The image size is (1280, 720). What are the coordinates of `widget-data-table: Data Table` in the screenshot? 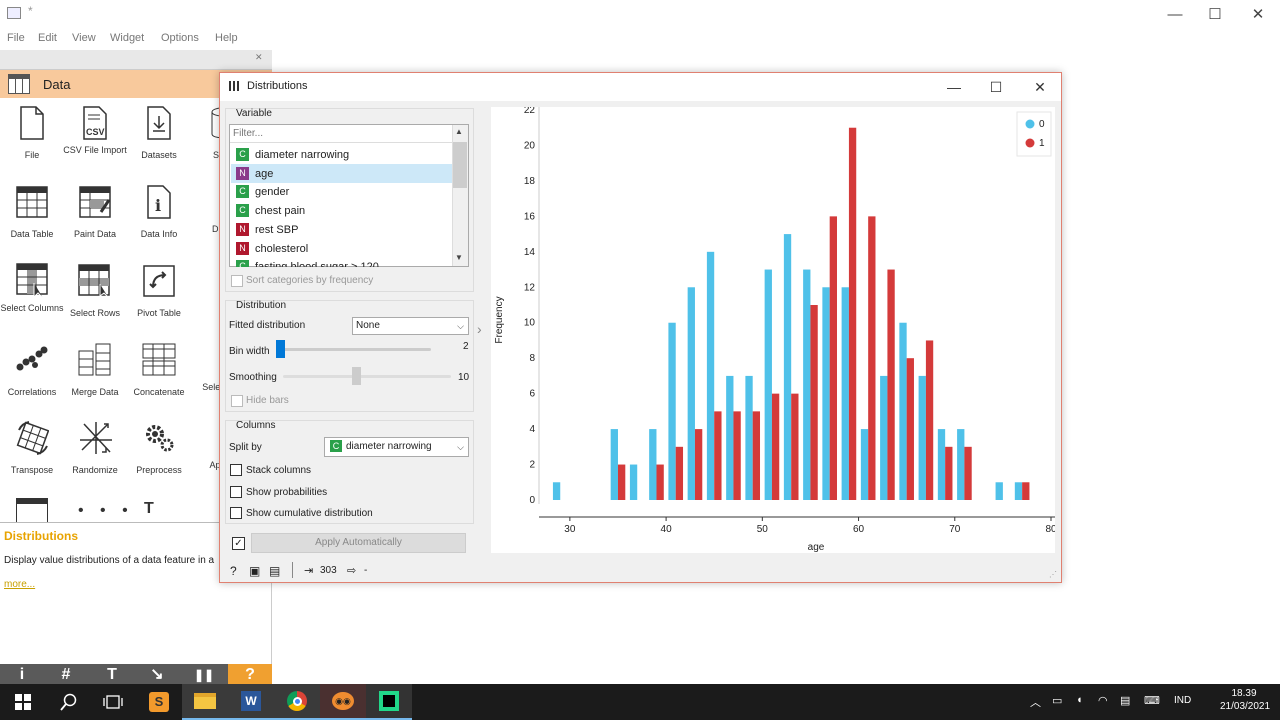 It's located at (32, 211).